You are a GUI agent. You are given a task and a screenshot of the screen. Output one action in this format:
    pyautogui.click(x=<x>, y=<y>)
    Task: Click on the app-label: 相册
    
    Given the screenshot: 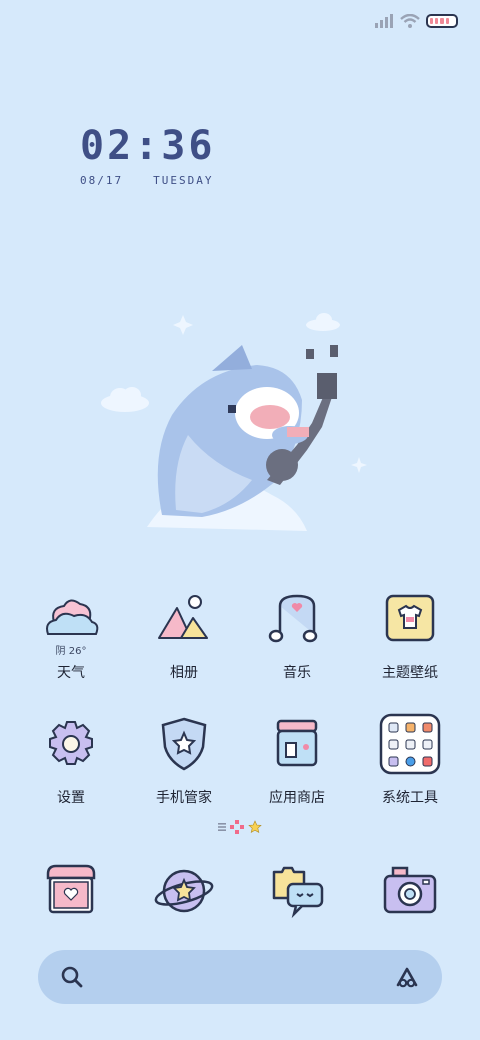 What is the action you would take?
    pyautogui.click(x=184, y=673)
    